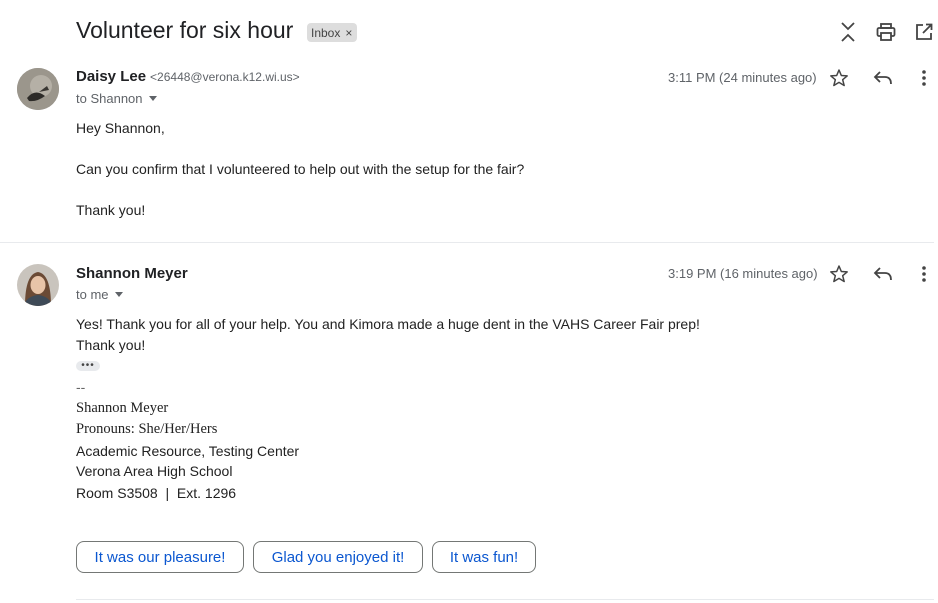  I want to click on avatar-shannon-meyer, so click(38, 285).